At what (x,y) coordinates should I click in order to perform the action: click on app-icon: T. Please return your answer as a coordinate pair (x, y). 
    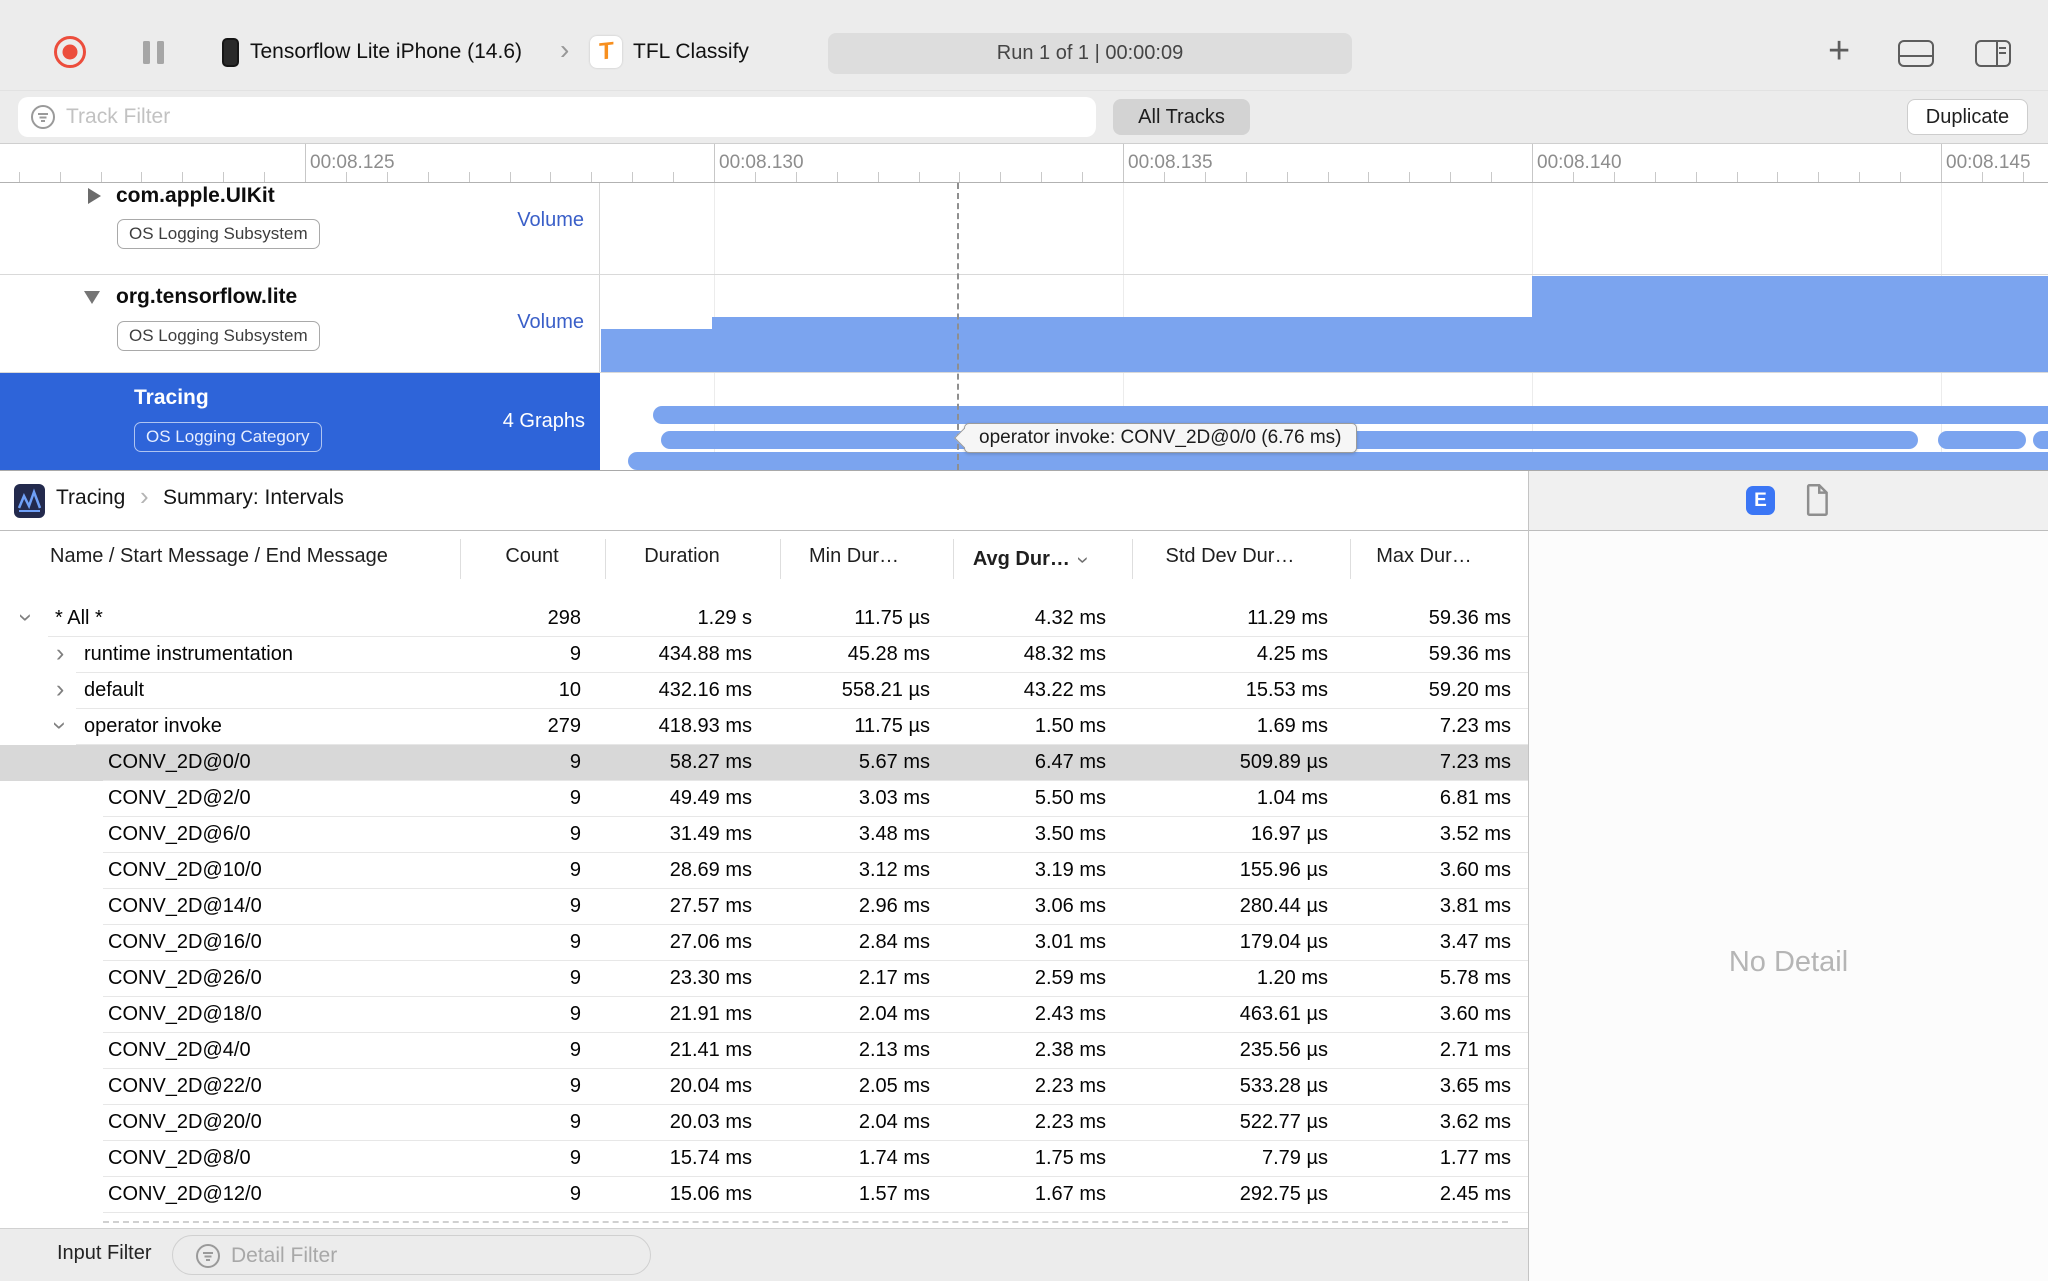
    Looking at the image, I should click on (606, 52).